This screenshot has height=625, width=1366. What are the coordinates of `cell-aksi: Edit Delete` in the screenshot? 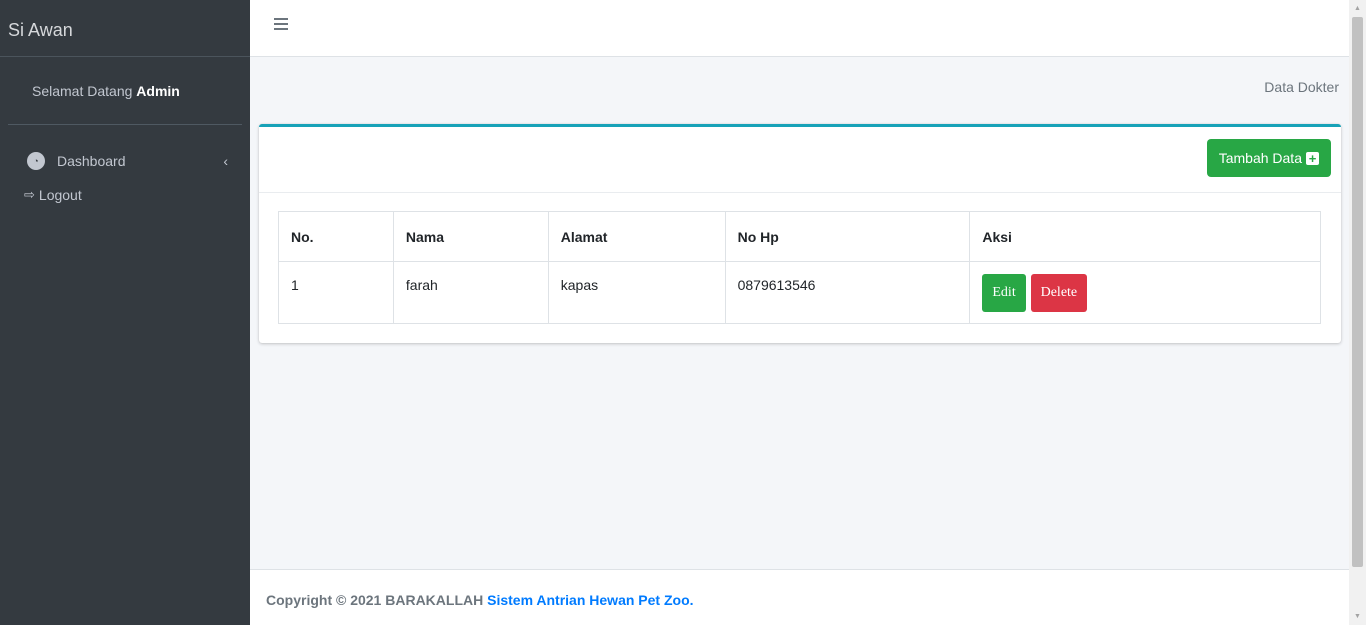 It's located at (1145, 292).